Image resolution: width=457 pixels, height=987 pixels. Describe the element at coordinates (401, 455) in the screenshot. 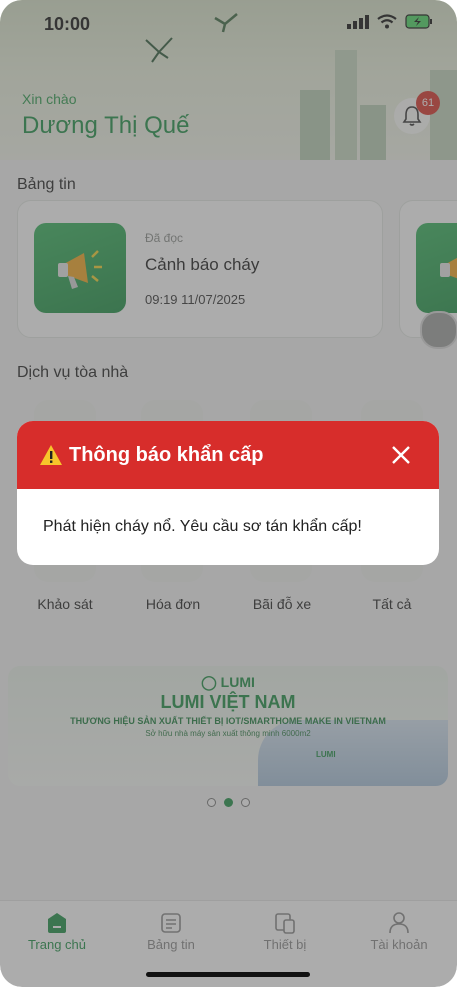

I see `close-icon` at that location.